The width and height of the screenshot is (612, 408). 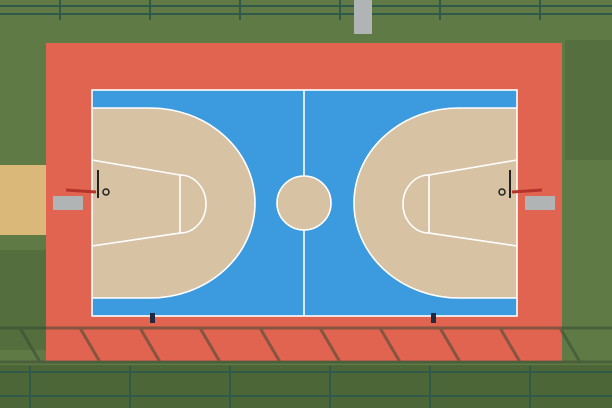 I want to click on side-path, so click(x=23, y=200).